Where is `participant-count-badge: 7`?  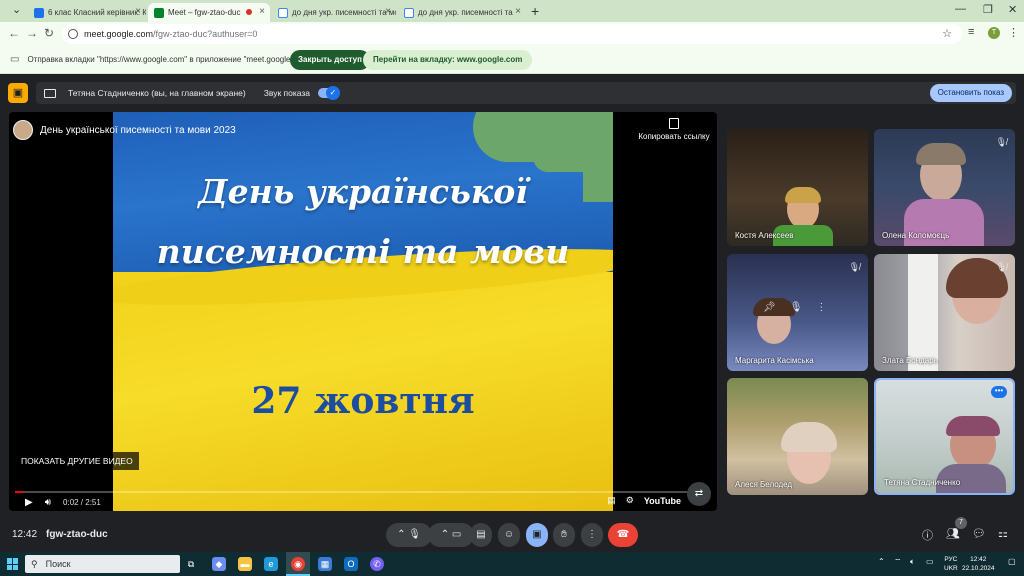 participant-count-badge: 7 is located at coordinates (961, 523).